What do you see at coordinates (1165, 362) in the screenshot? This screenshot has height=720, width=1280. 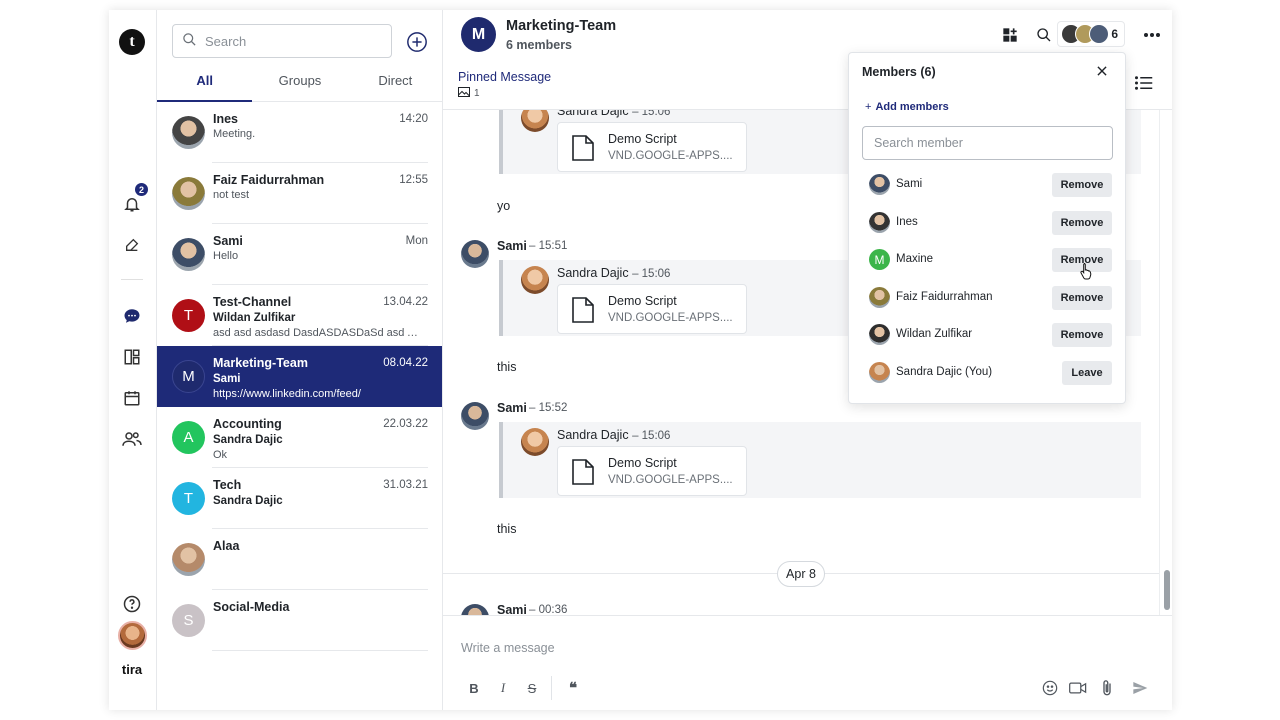 I see `message-scrollbar` at bounding box center [1165, 362].